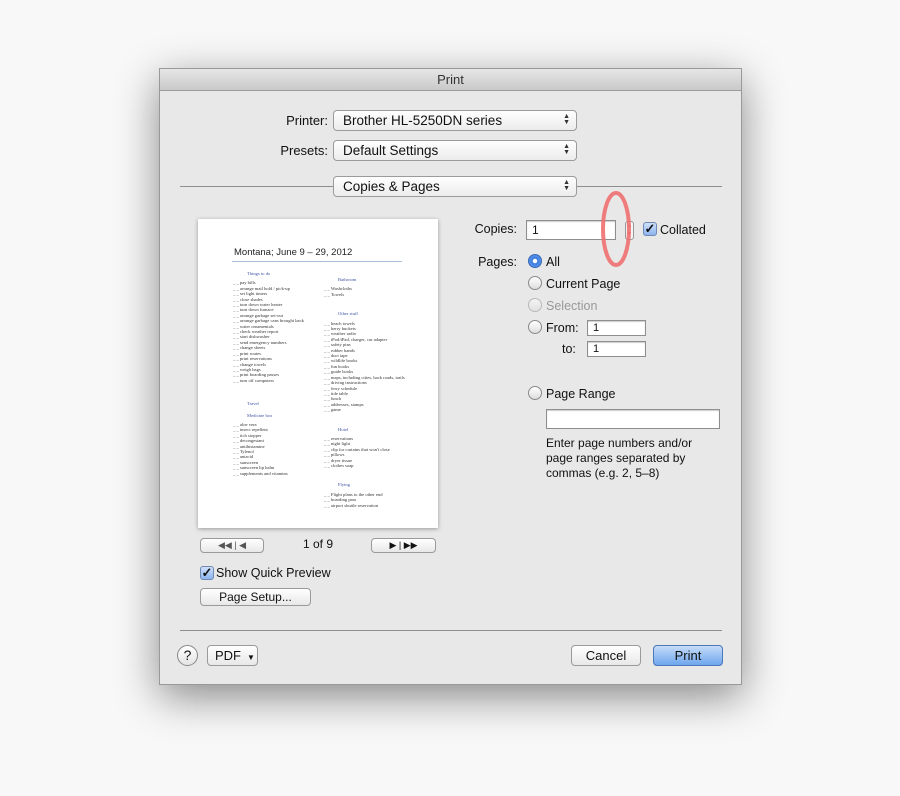 Image resolution: width=900 pixels, height=796 pixels. Describe the element at coordinates (225, 545) in the screenshot. I see `first-page-icon: ◀◀` at that location.